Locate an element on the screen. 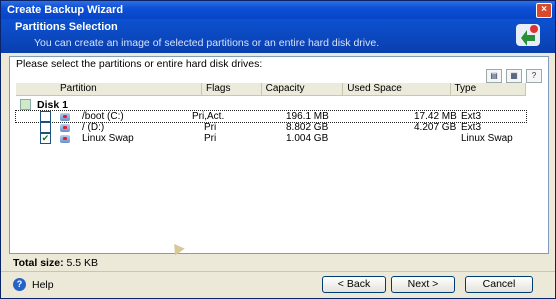 The height and width of the screenshot is (299, 556). next-button: Next > is located at coordinates (423, 284).